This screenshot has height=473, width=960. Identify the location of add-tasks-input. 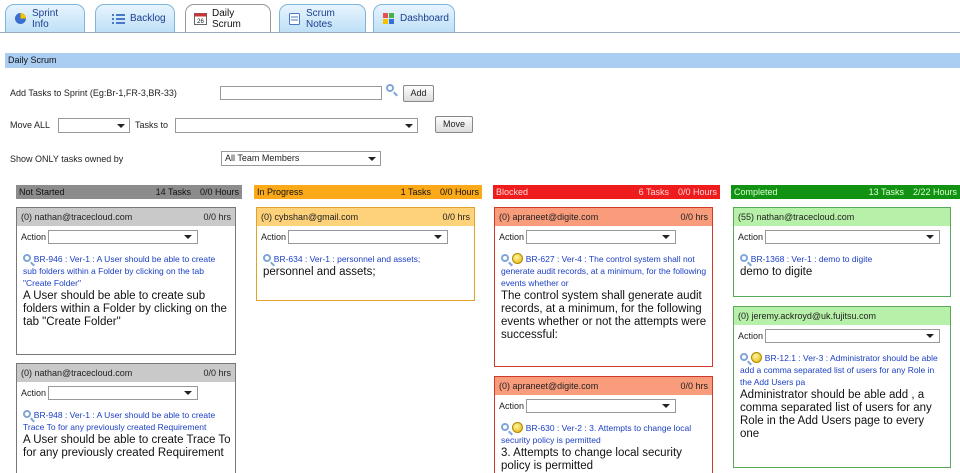
(301, 93).